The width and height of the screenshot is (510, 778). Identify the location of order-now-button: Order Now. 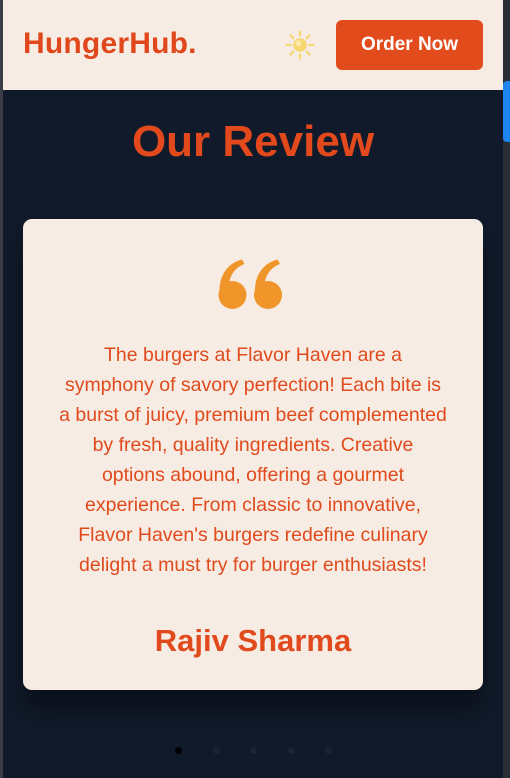
(409, 45).